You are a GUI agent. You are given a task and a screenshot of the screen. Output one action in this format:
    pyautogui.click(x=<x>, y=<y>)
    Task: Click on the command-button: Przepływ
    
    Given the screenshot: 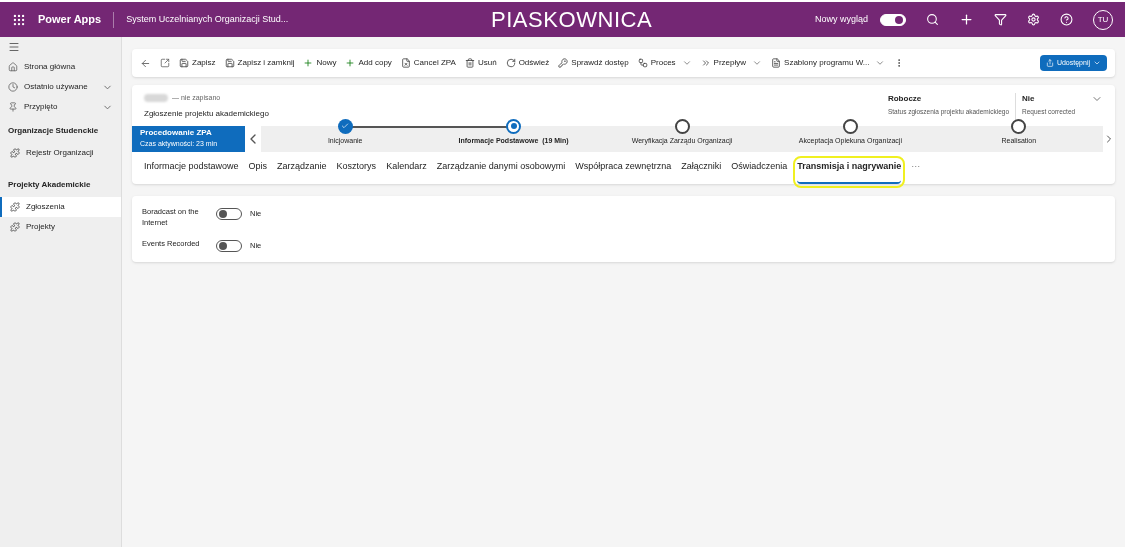 What is the action you would take?
    pyautogui.click(x=731, y=63)
    